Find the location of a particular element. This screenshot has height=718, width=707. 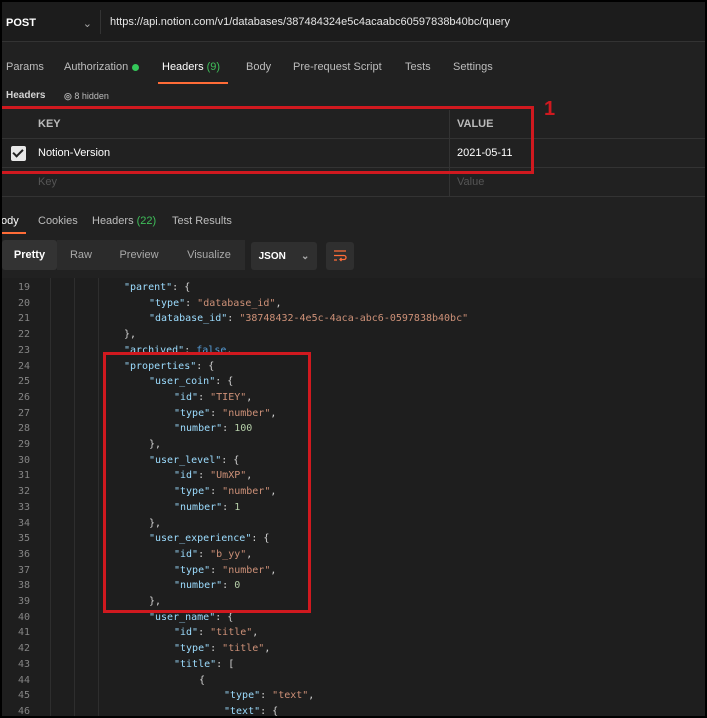

code-text: "type": "database_id", is located at coordinates (215, 303).